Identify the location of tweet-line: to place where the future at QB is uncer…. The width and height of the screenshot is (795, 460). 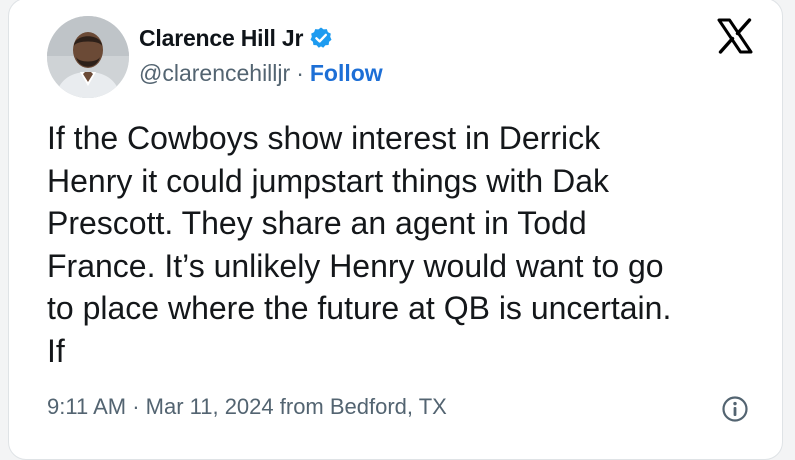
(359, 308).